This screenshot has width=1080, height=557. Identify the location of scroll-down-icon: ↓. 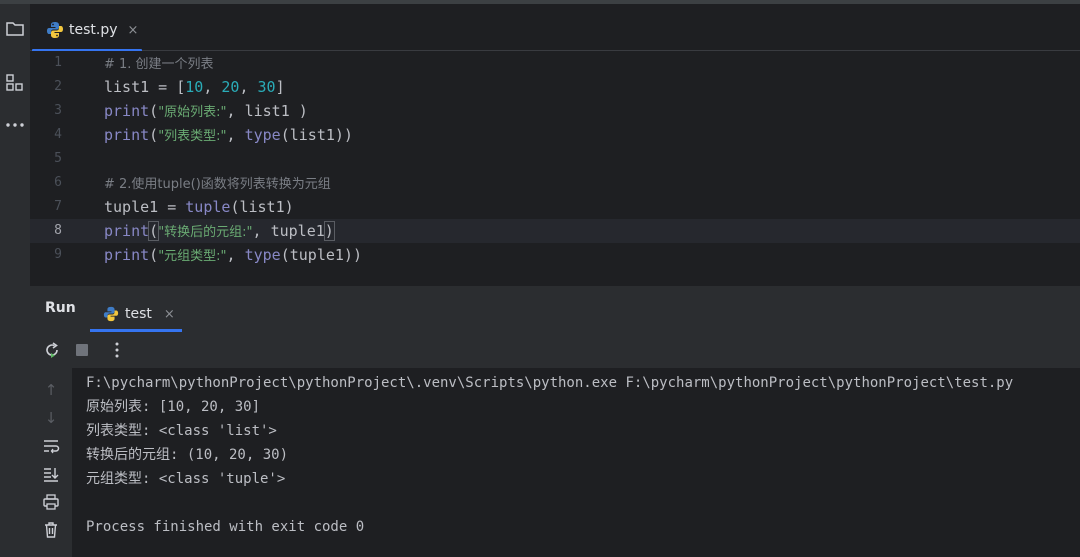
(51, 418).